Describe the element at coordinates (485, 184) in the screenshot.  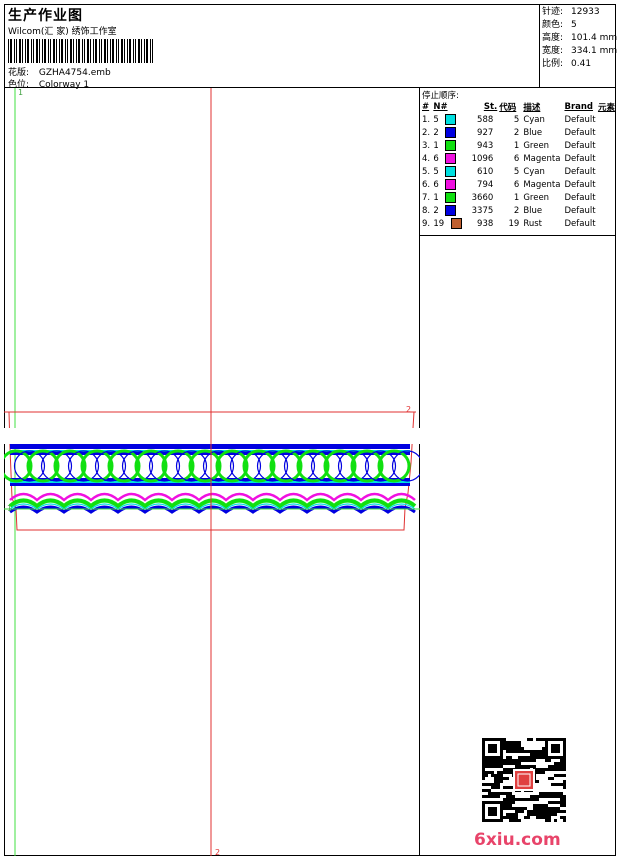
I see `row-stitches: 794` at that location.